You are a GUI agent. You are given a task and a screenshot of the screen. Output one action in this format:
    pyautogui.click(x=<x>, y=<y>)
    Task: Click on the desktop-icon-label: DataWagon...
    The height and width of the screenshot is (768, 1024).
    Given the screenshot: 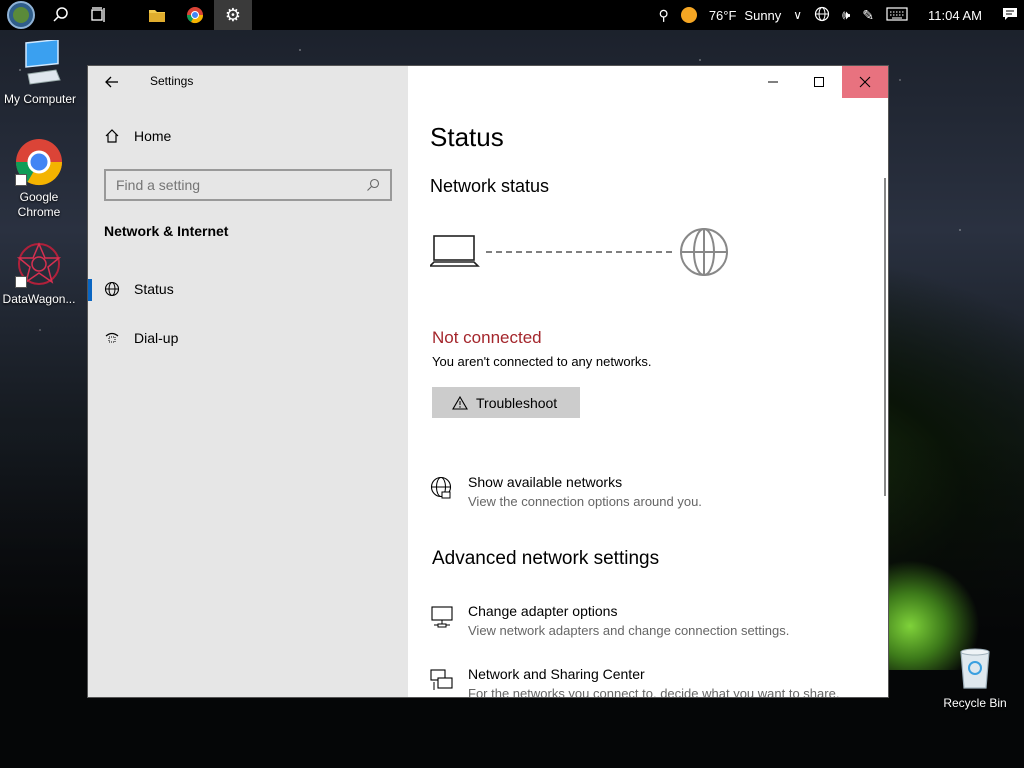 What is the action you would take?
    pyautogui.click(x=39, y=299)
    